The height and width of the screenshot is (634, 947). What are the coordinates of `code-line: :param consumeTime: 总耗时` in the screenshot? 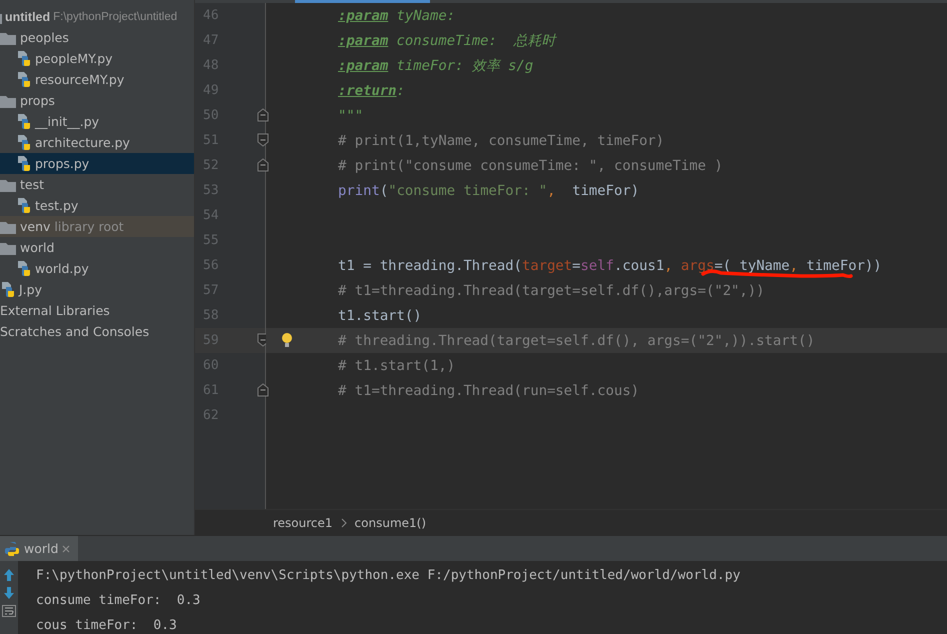 It's located at (447, 41).